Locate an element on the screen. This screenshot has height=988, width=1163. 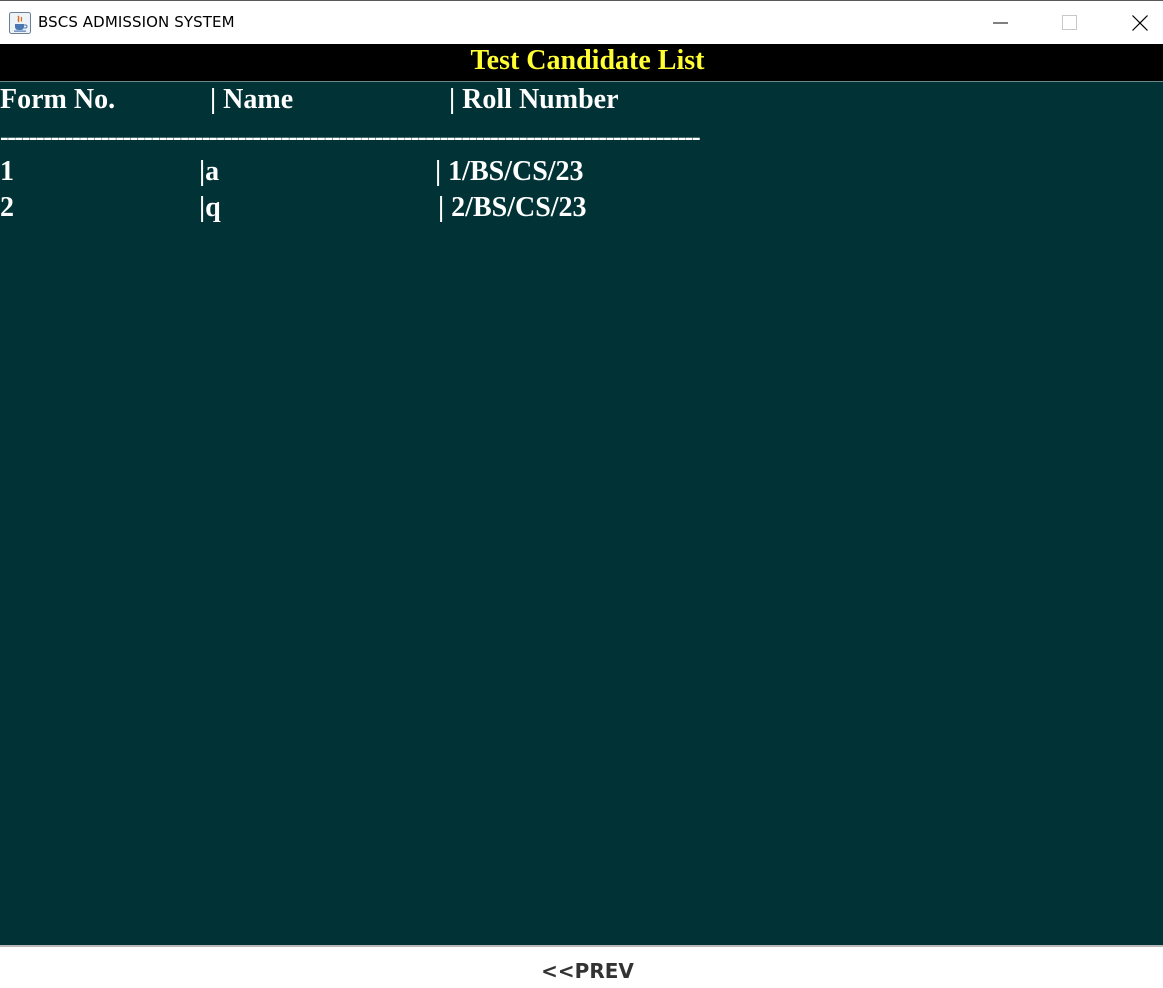
header-strip: Test Candidate List is located at coordinates (581, 62).